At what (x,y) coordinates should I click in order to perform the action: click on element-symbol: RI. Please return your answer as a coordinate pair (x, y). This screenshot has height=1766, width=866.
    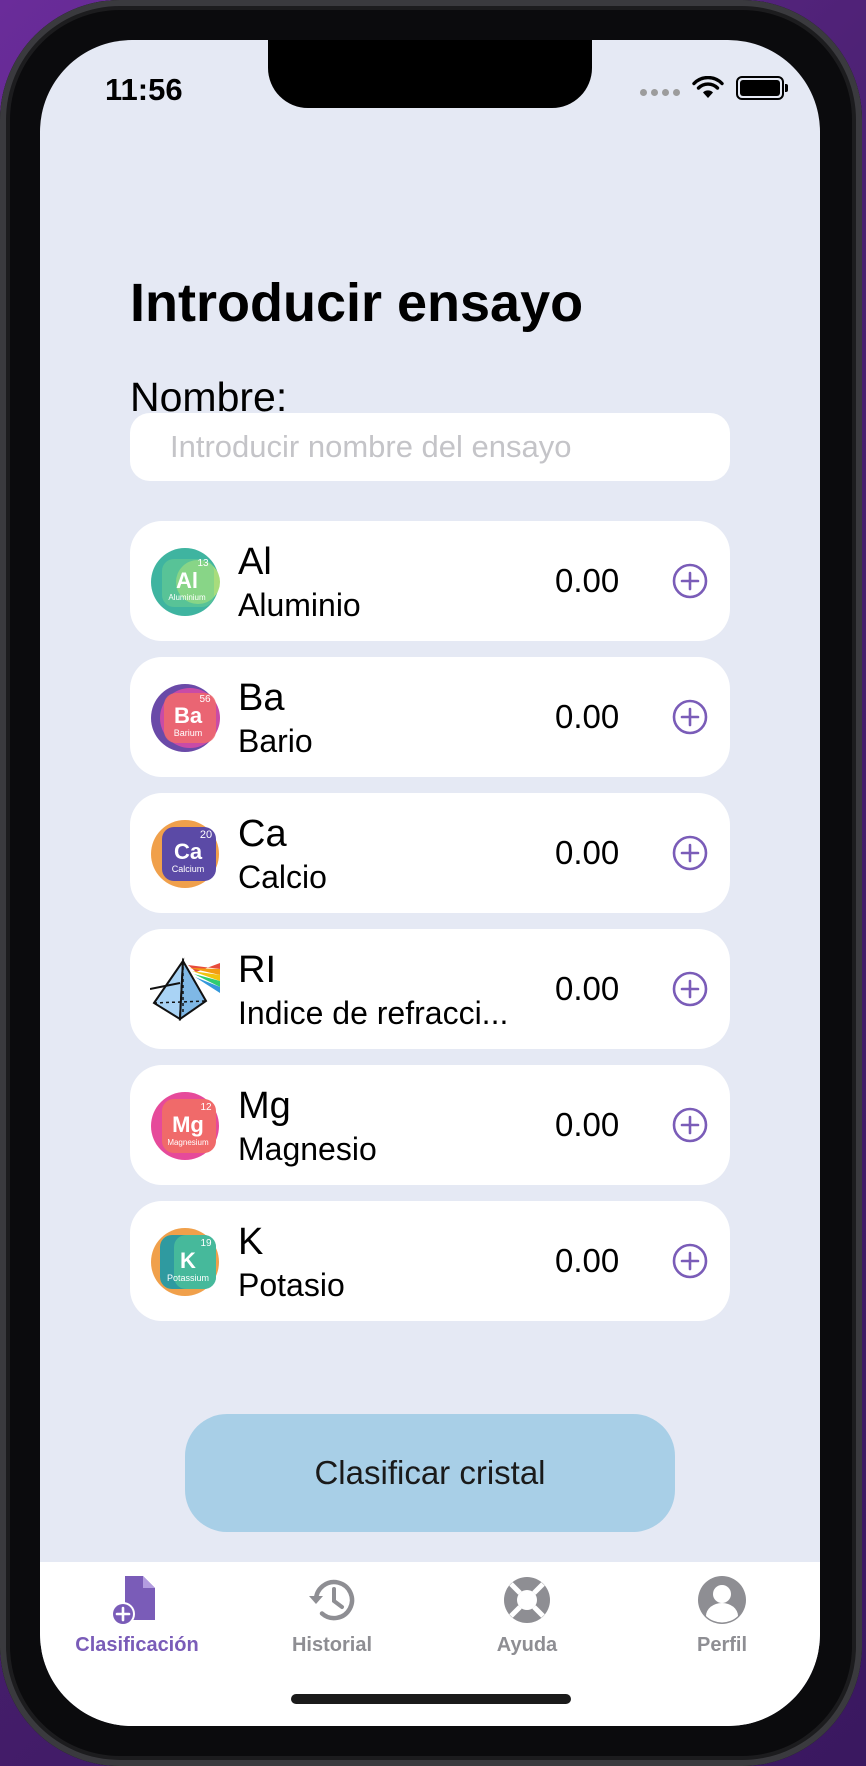
    Looking at the image, I should click on (257, 970).